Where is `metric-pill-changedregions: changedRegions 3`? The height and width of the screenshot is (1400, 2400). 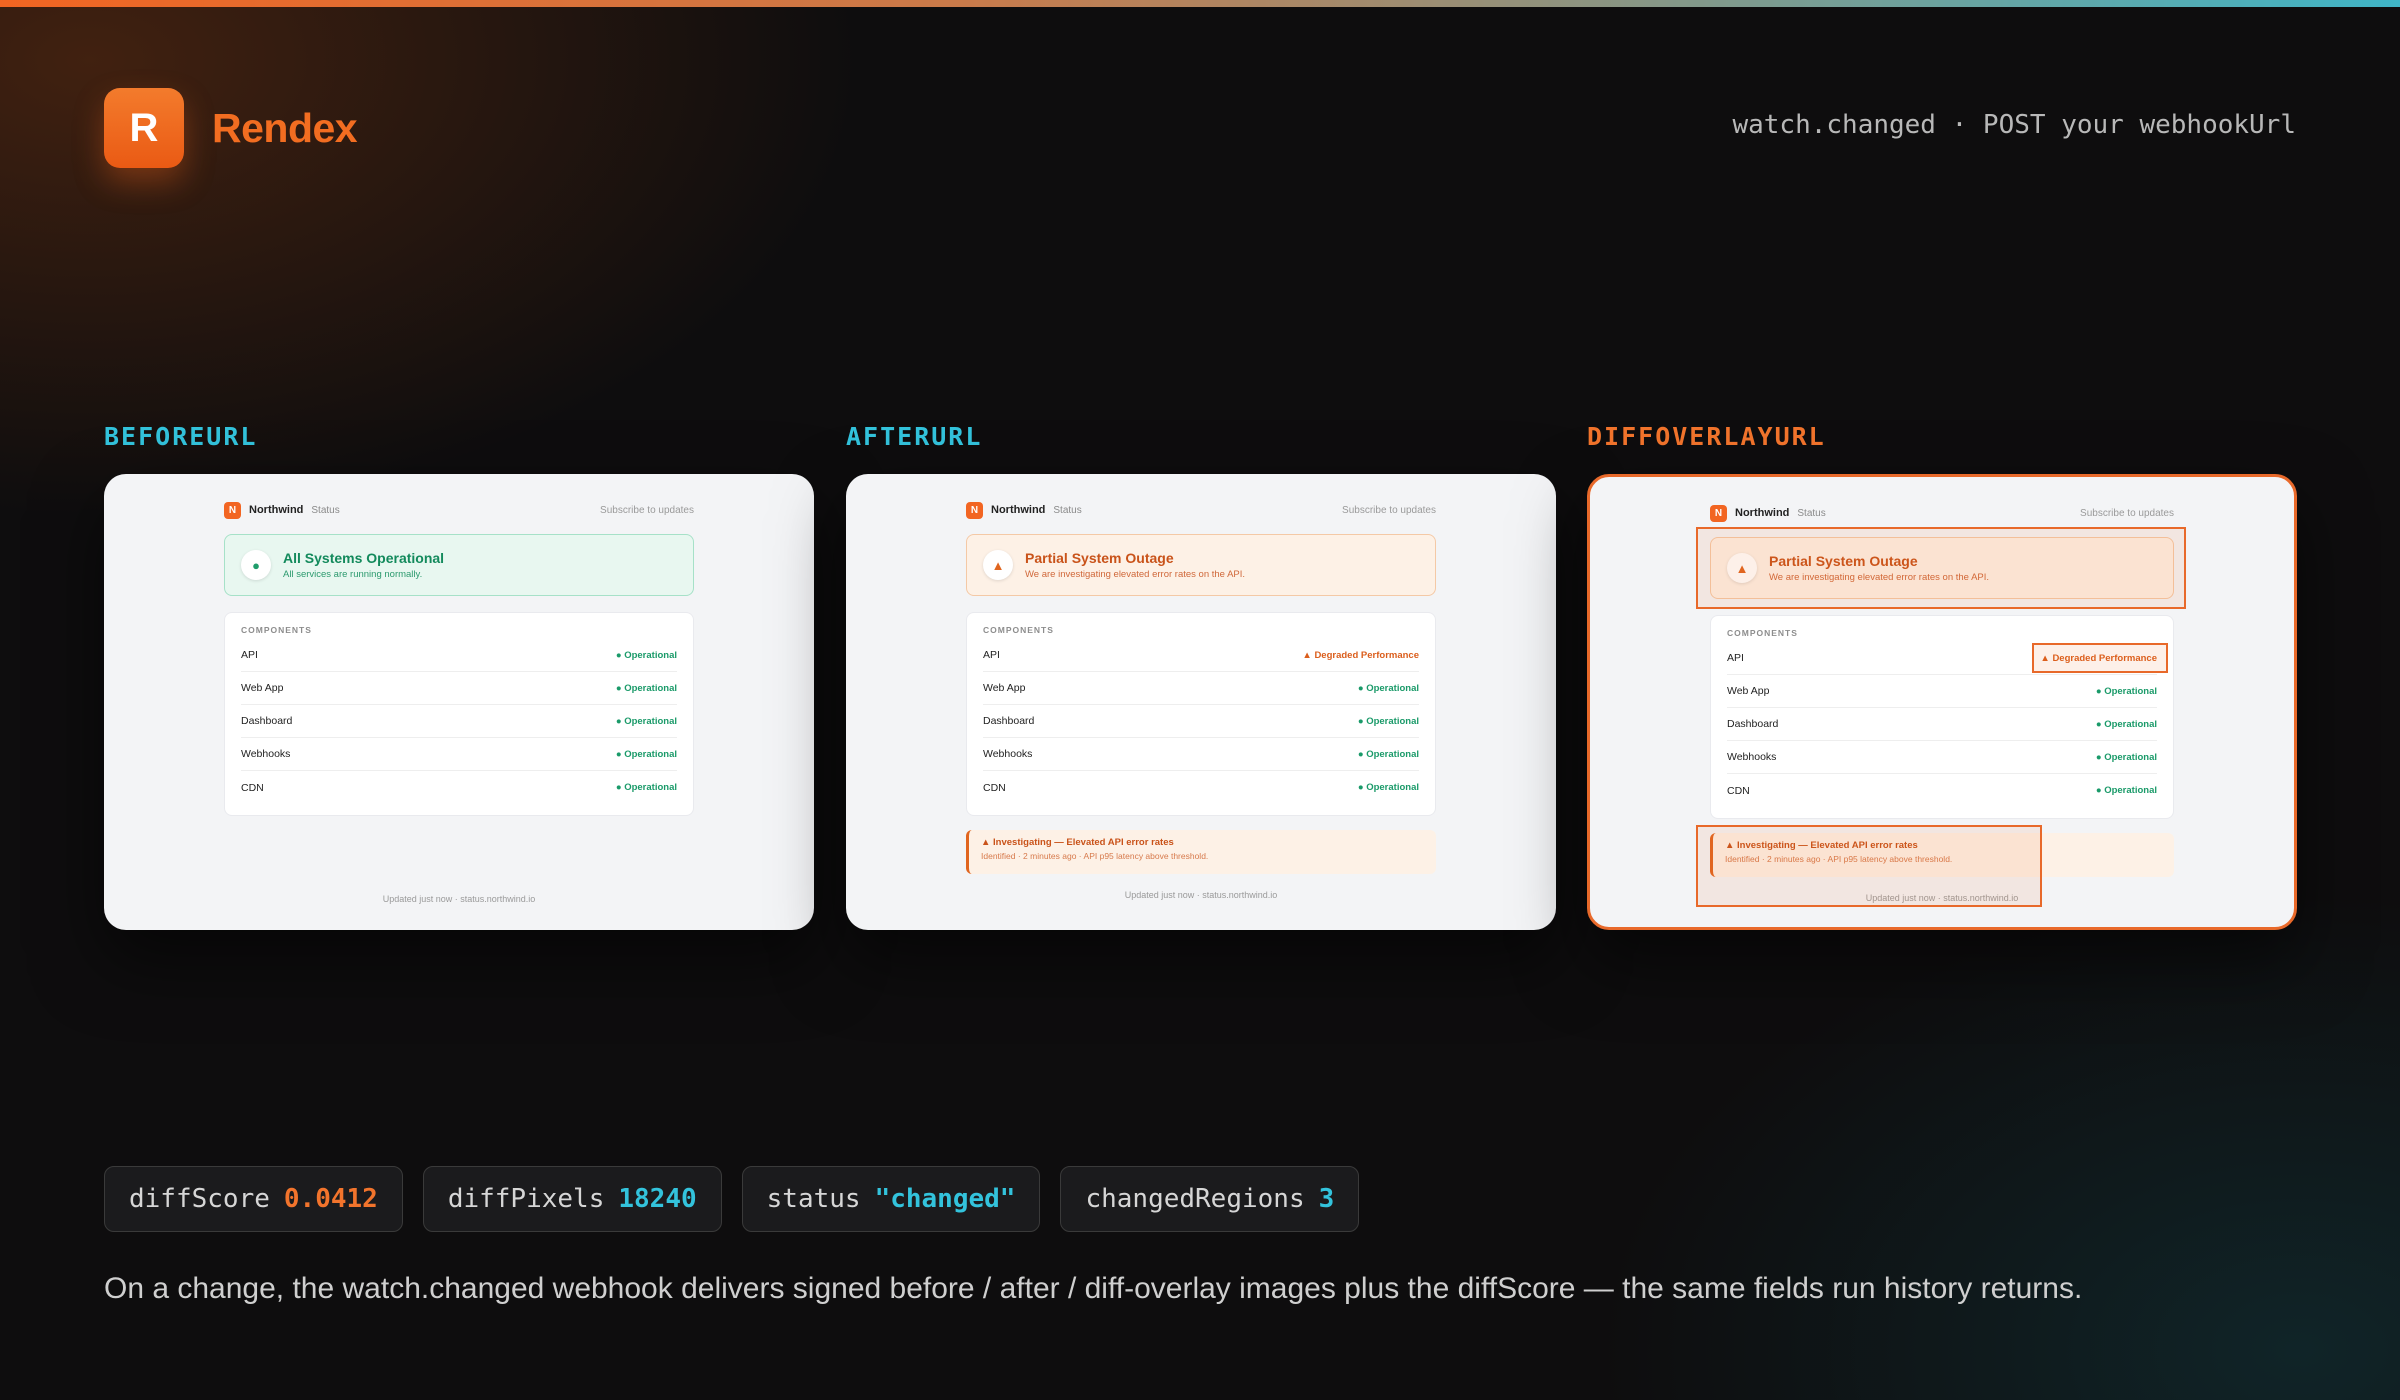
metric-pill-changedregions: changedRegions 3 is located at coordinates (1210, 1199).